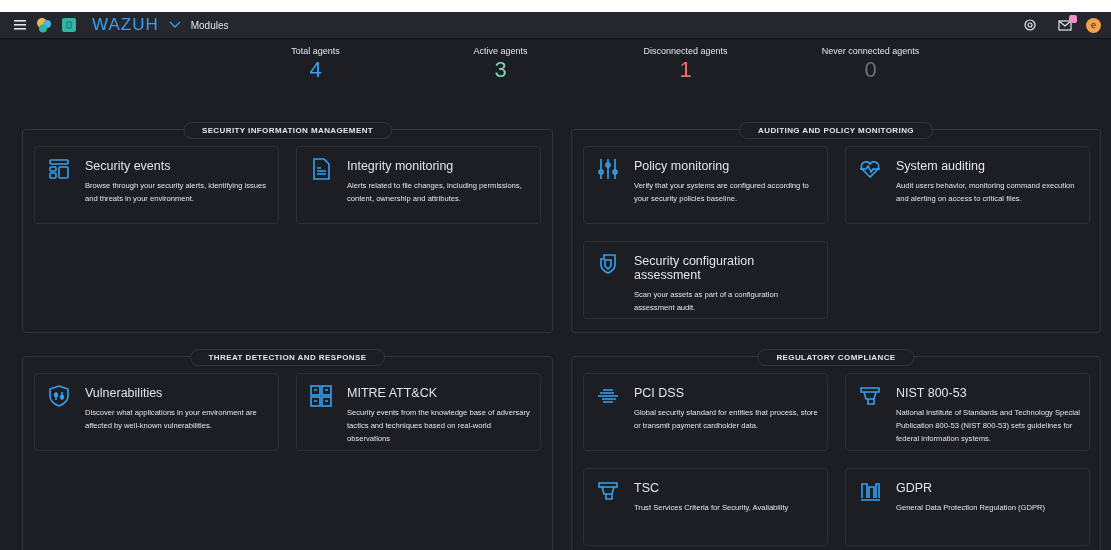 The height and width of the screenshot is (550, 1111). What do you see at coordinates (315, 51) in the screenshot?
I see `stat-label: Total agents` at bounding box center [315, 51].